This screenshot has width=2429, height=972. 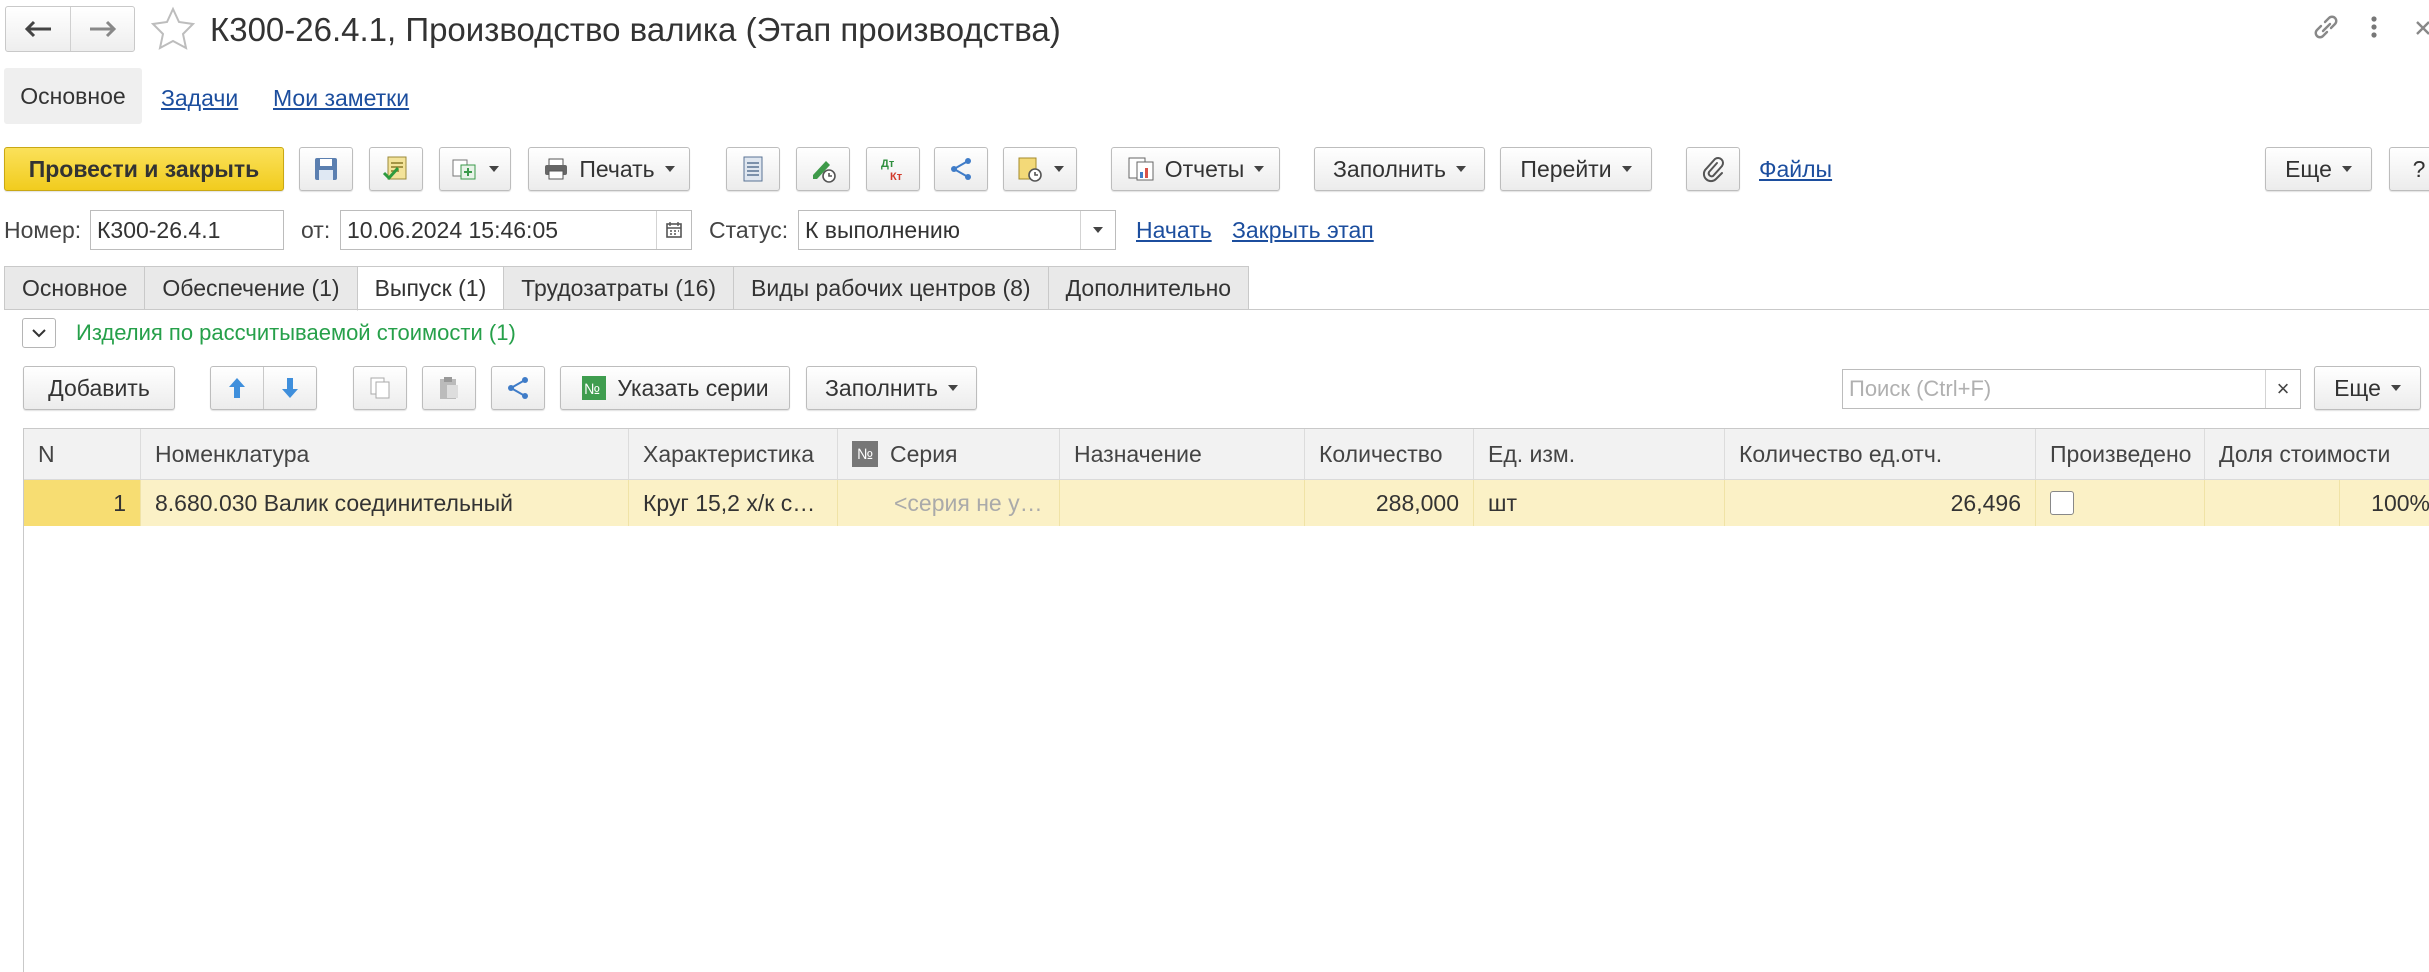 I want to click on tab-main: Основное, so click(x=74, y=288).